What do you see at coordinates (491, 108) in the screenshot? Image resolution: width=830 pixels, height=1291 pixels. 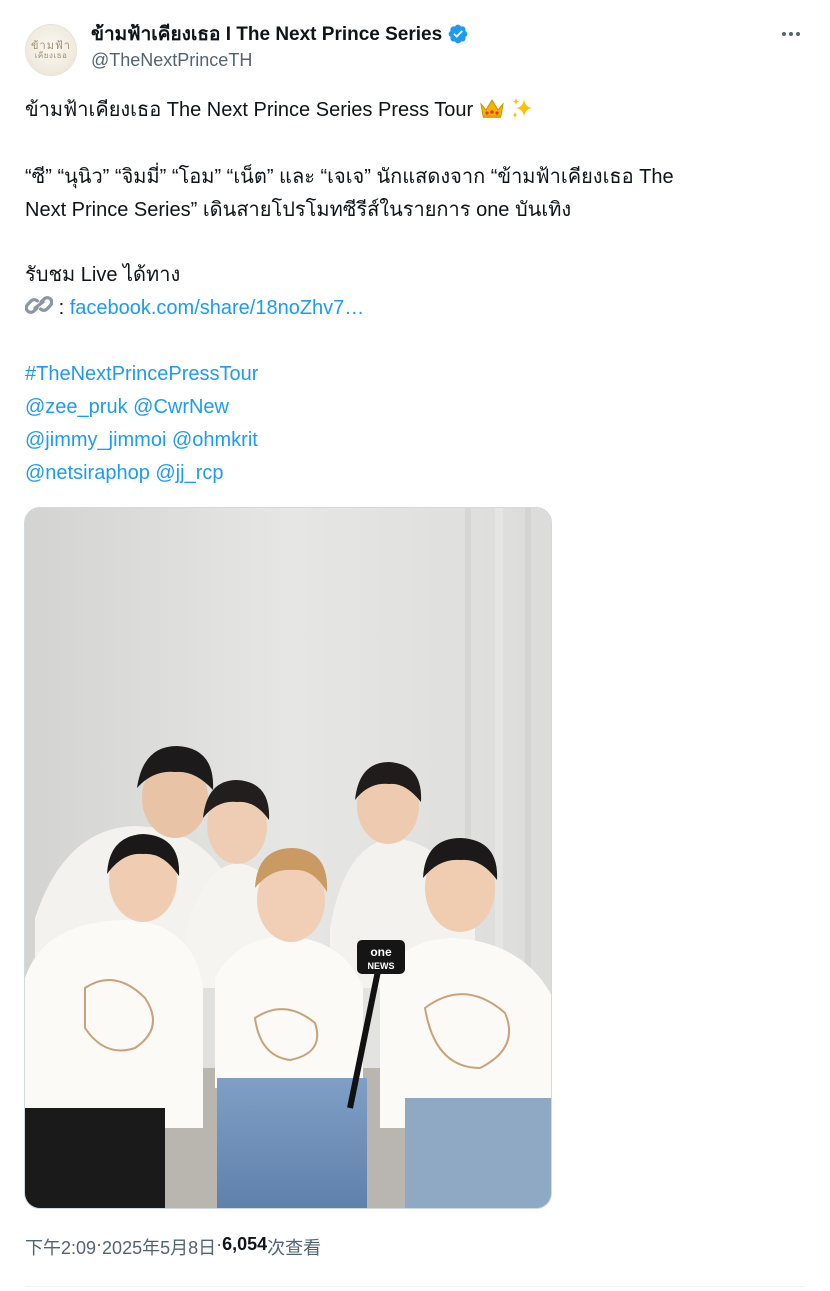 I see `crown-emoji-icon` at bounding box center [491, 108].